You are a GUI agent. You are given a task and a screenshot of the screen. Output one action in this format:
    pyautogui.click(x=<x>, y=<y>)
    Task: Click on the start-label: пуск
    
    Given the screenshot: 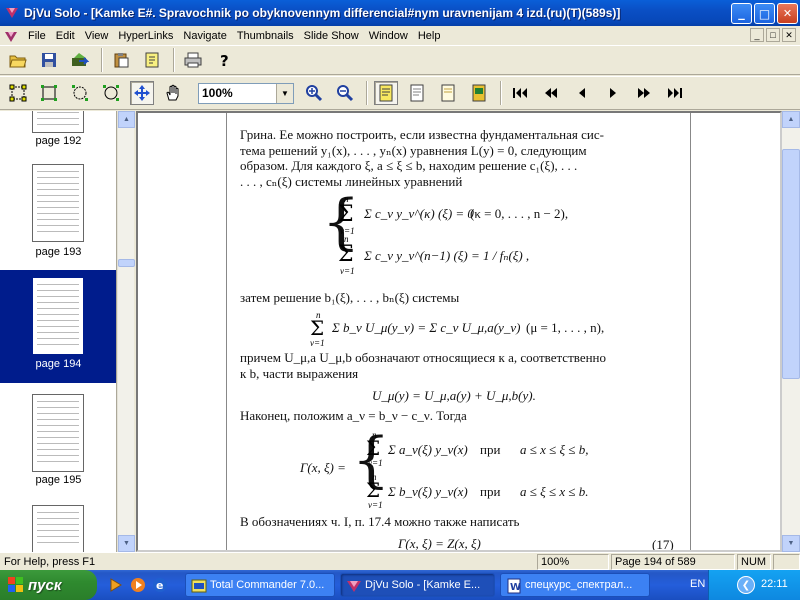 What is the action you would take?
    pyautogui.click(x=45, y=585)
    